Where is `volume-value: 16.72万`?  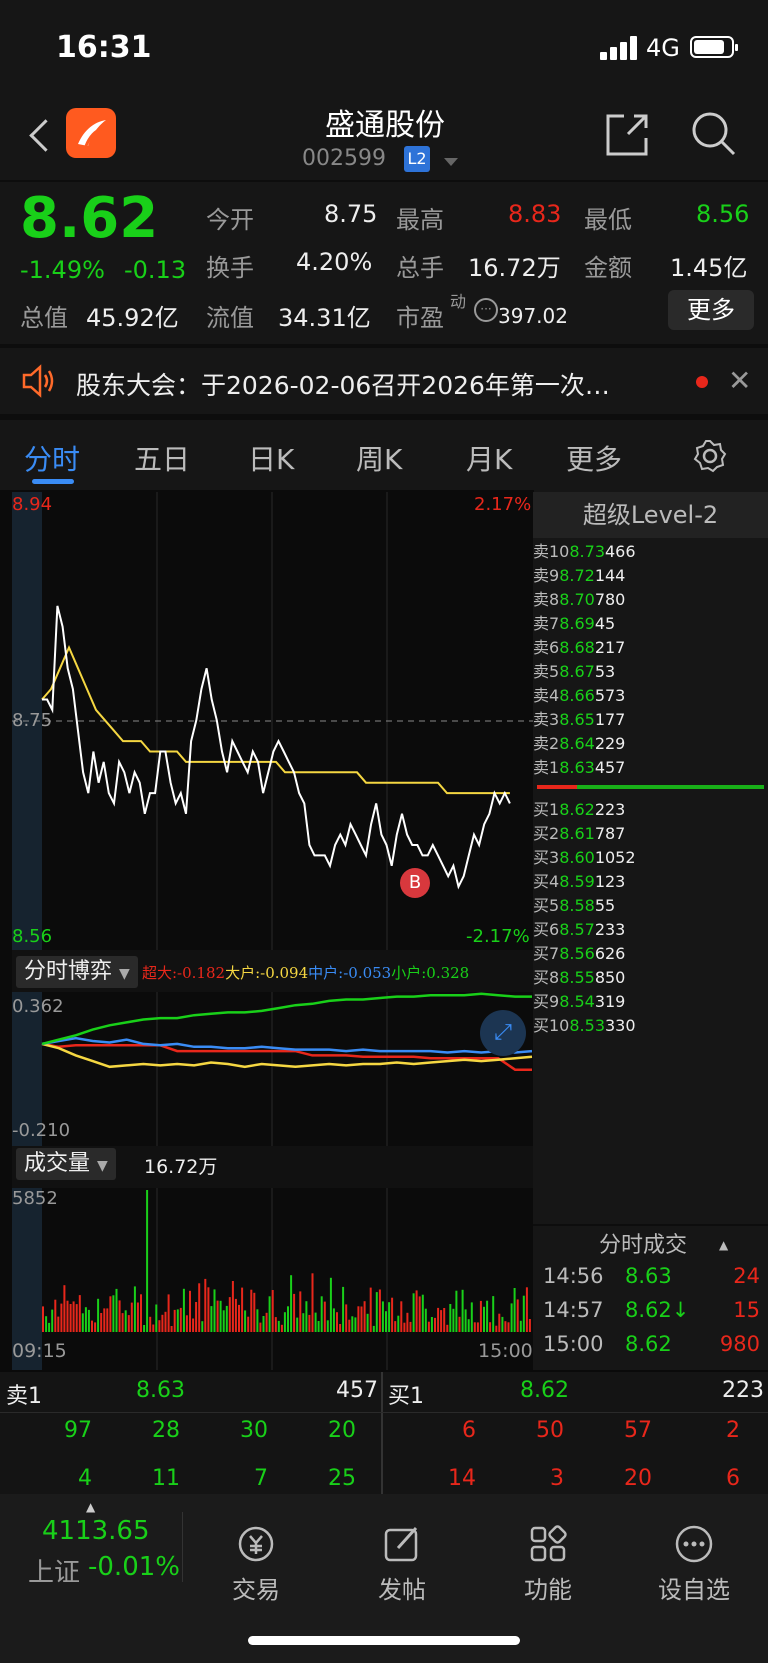
volume-value: 16.72万 is located at coordinates (514, 268).